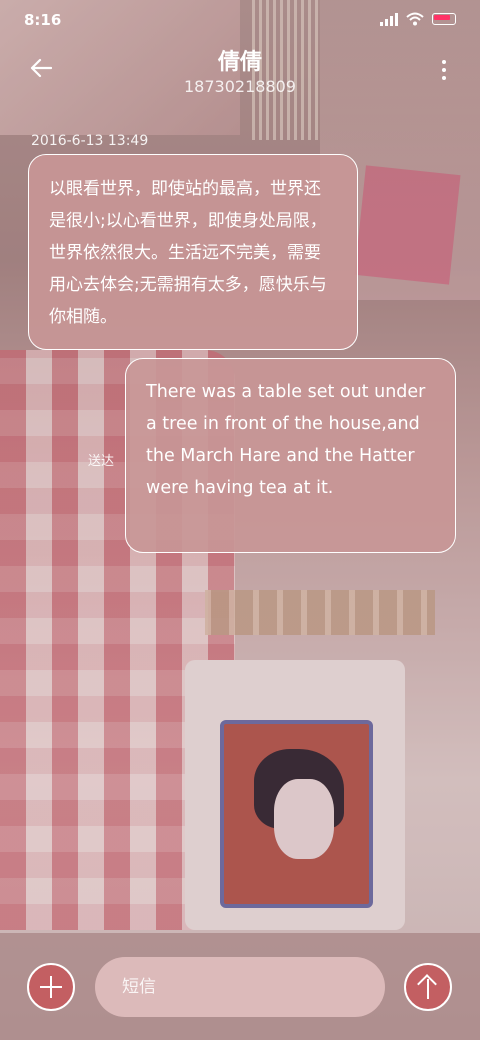  Describe the element at coordinates (240, 86) in the screenshot. I see `contact-phone-number: 18730218809` at that location.